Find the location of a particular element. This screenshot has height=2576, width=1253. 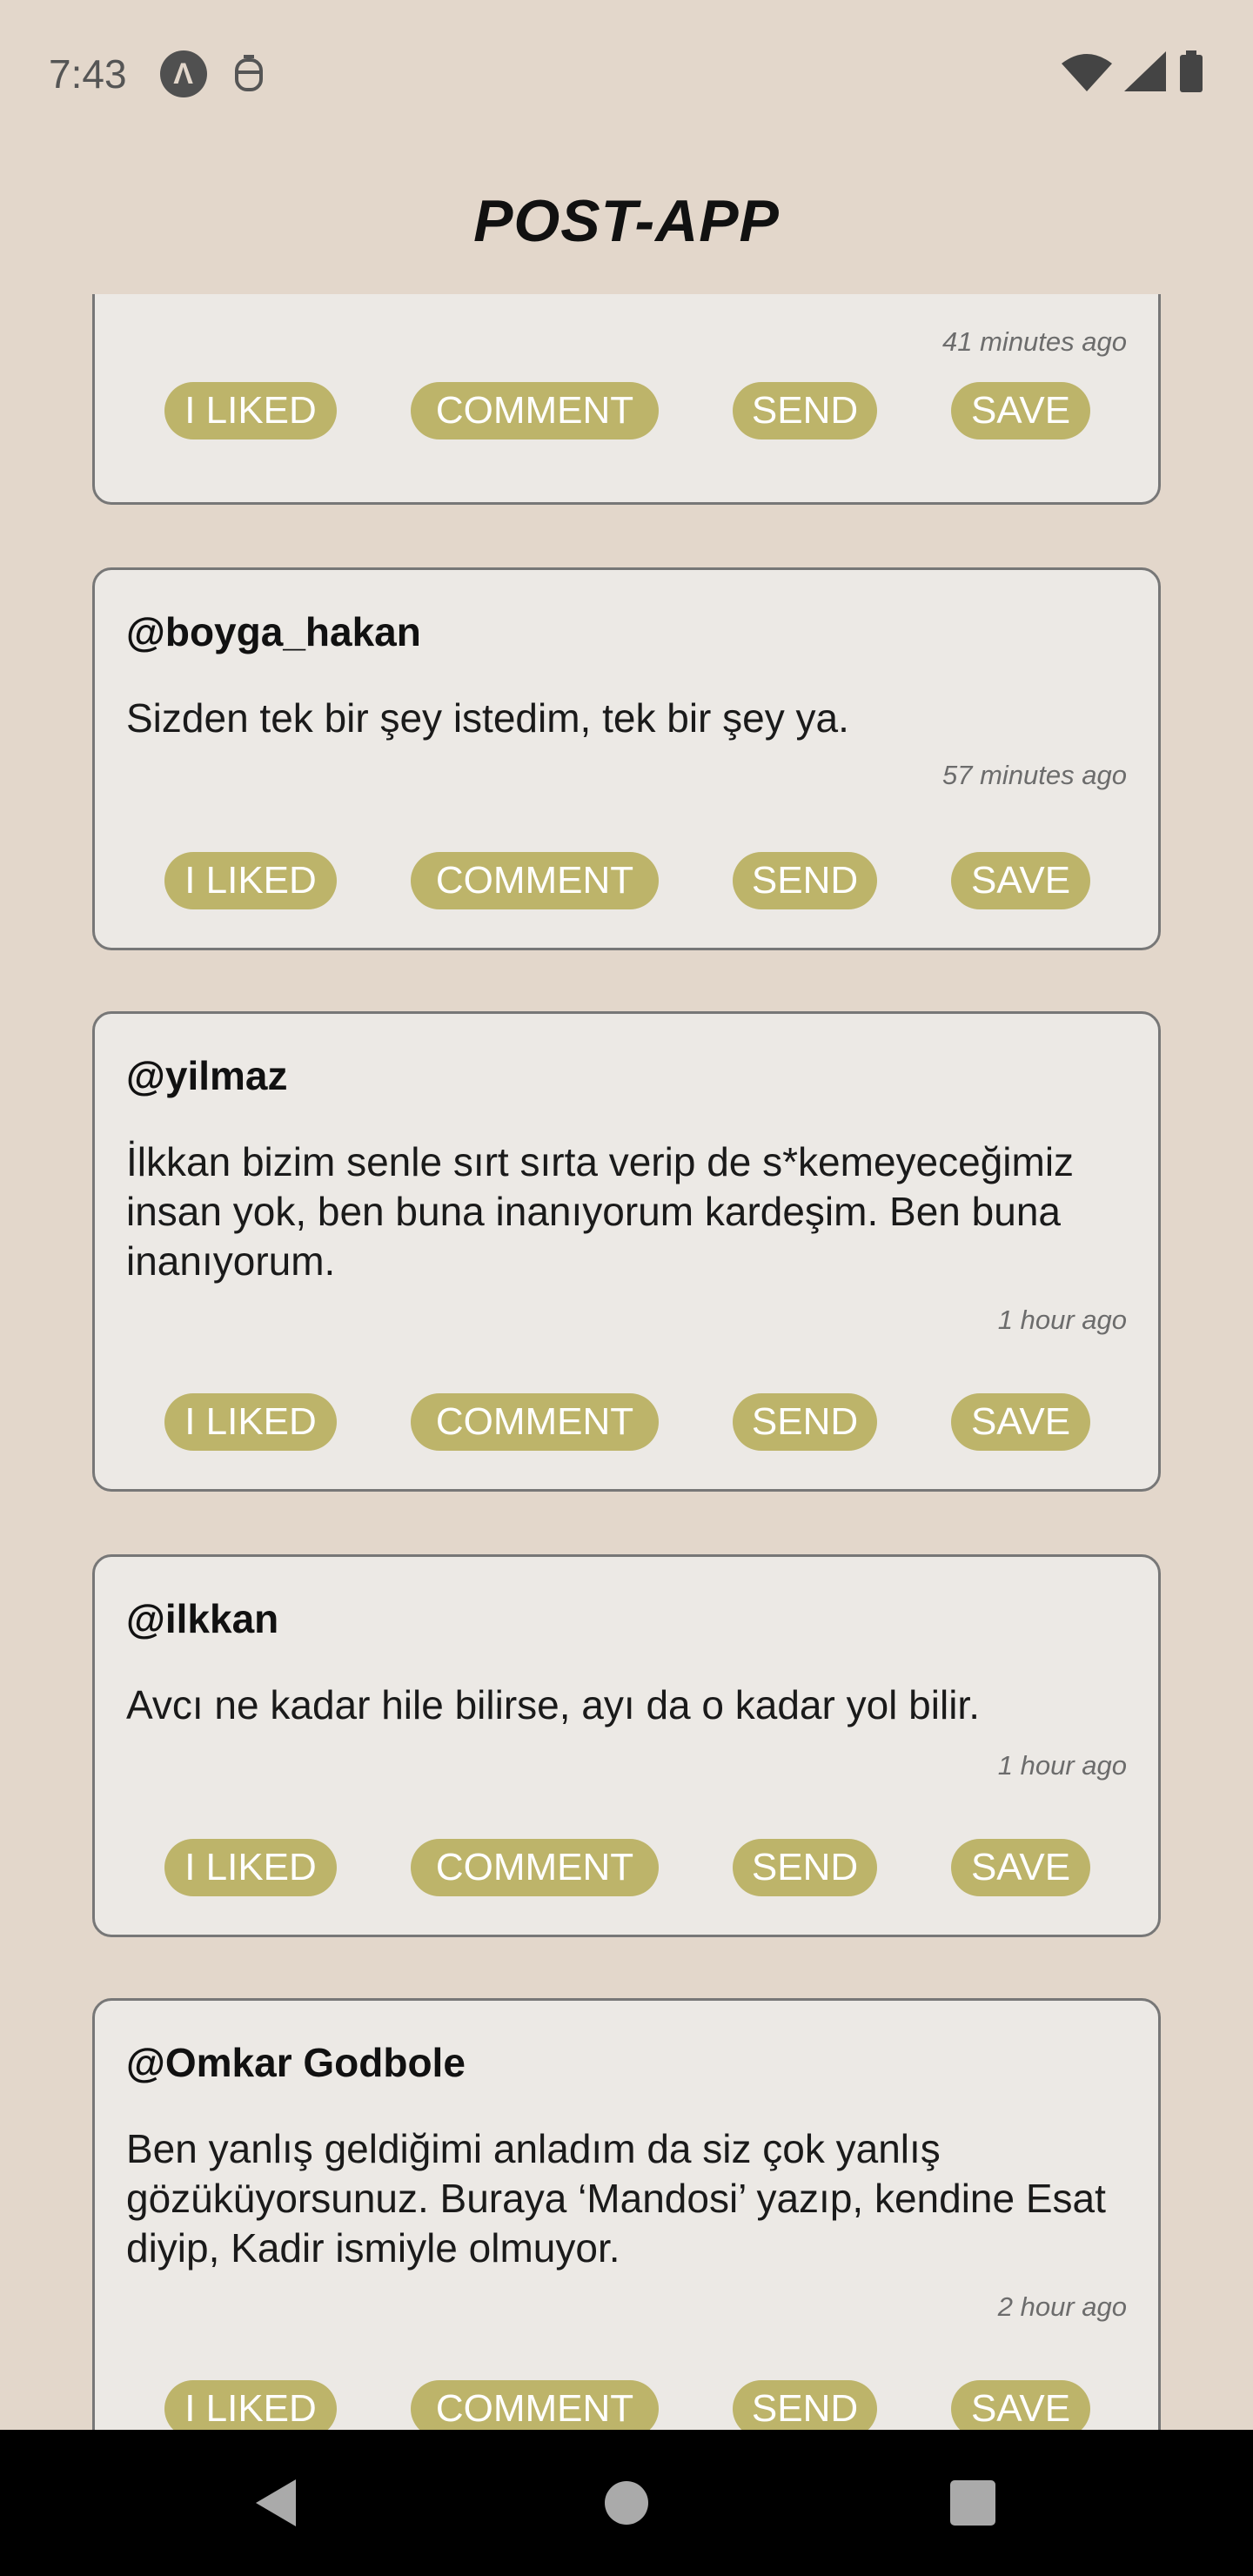

post-author: @yilmaz is located at coordinates (206, 1076).